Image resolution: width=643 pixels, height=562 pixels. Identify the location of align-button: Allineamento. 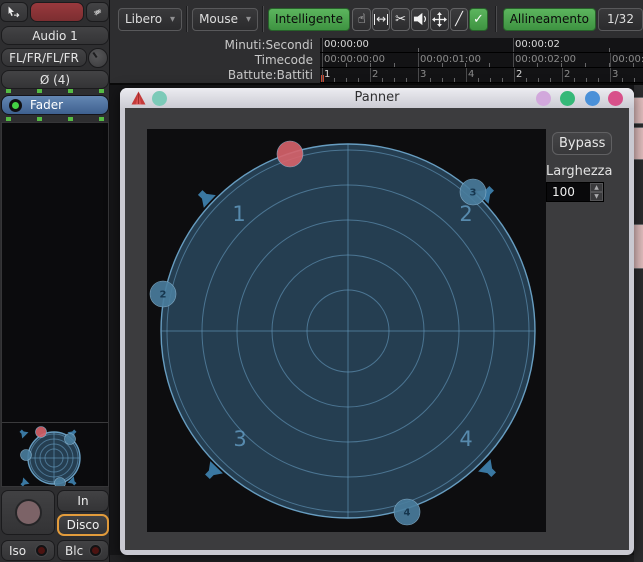
(549, 19).